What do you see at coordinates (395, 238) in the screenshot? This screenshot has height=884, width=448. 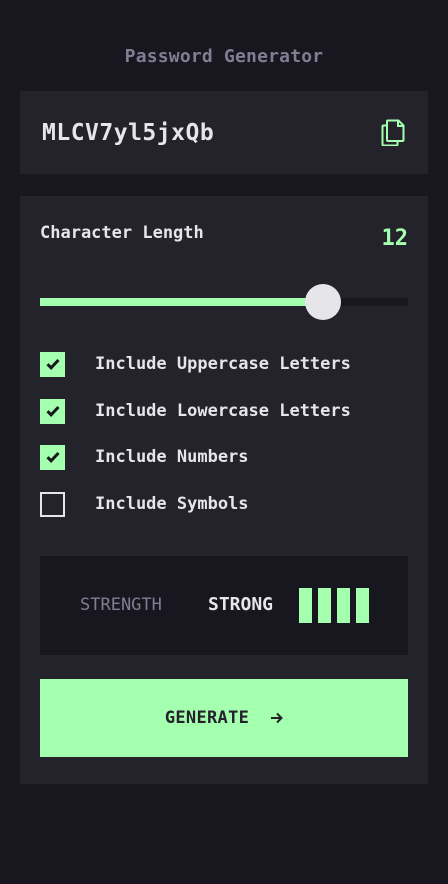 I see `length-value: 12` at bounding box center [395, 238].